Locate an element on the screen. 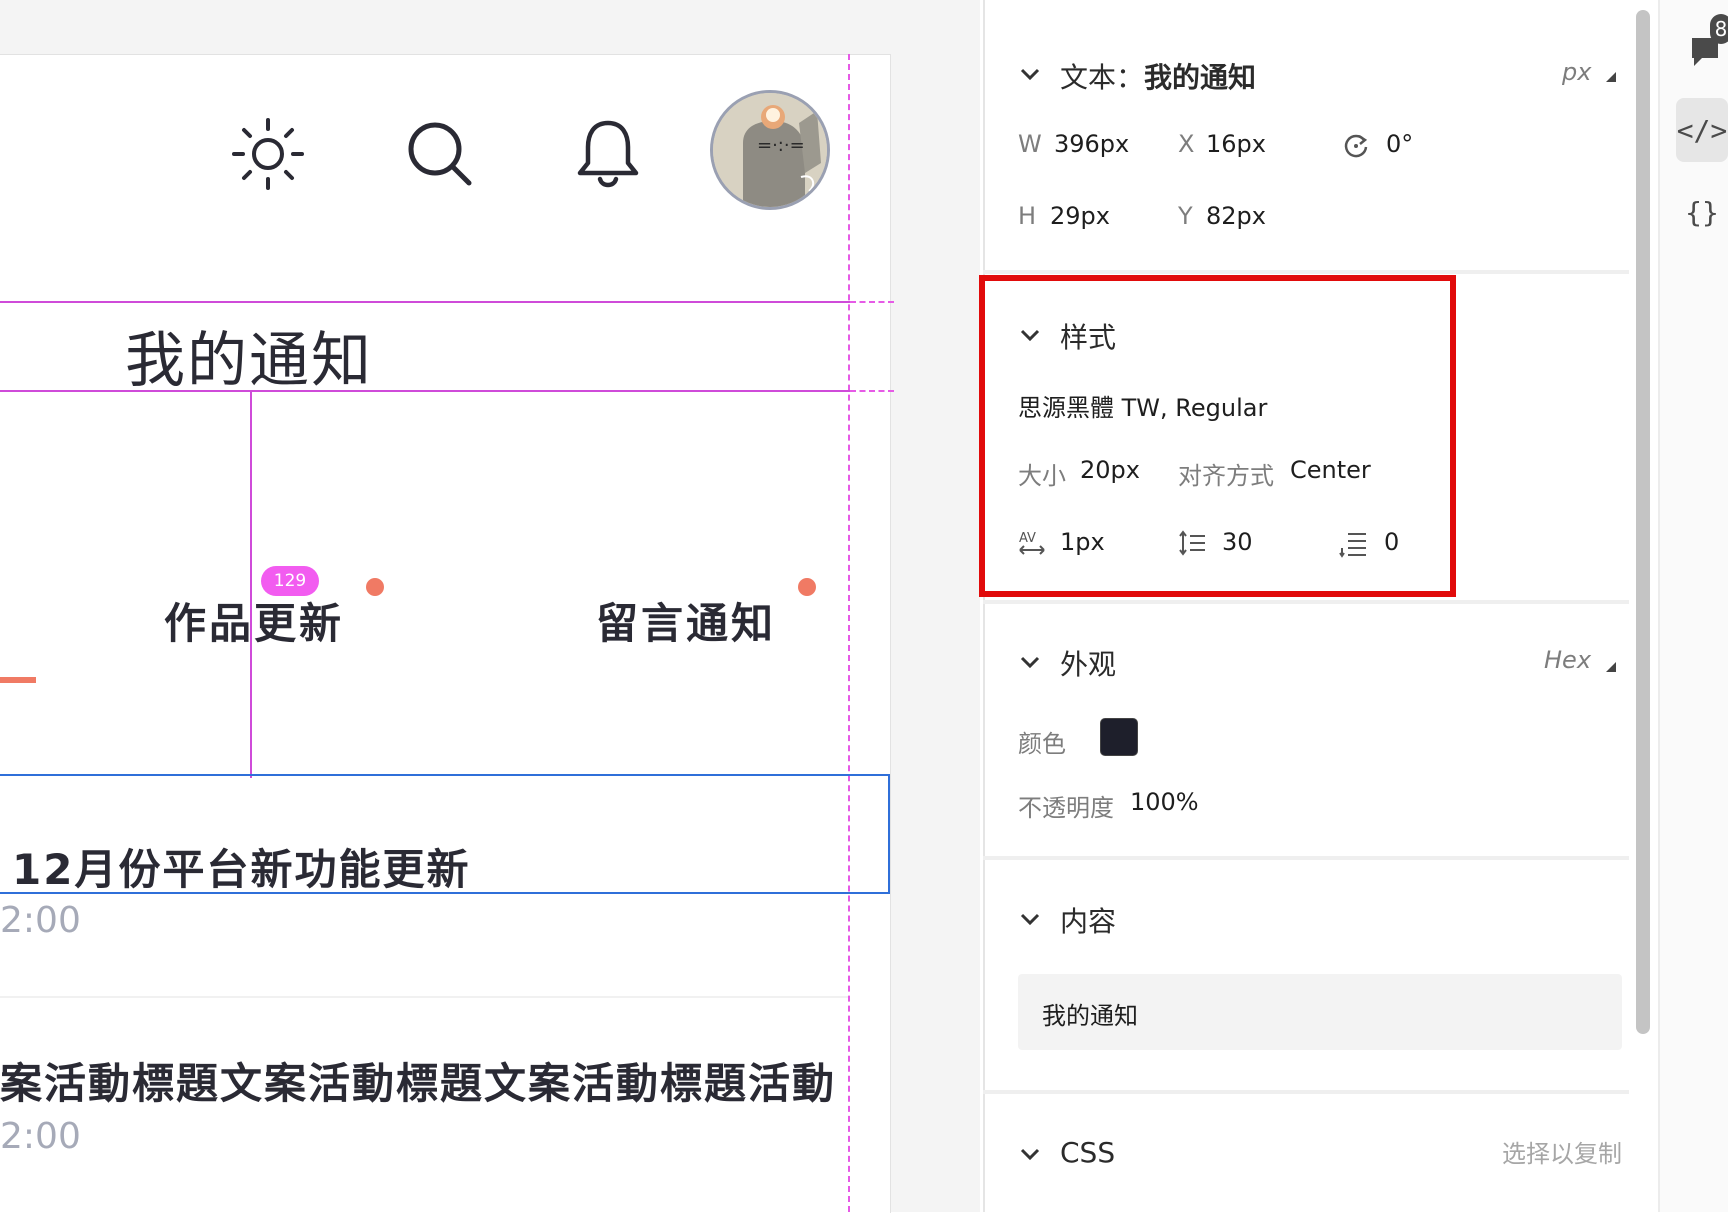 Image resolution: width=1728 pixels, height=1213 pixels. opacity-value: 100% is located at coordinates (1164, 802).